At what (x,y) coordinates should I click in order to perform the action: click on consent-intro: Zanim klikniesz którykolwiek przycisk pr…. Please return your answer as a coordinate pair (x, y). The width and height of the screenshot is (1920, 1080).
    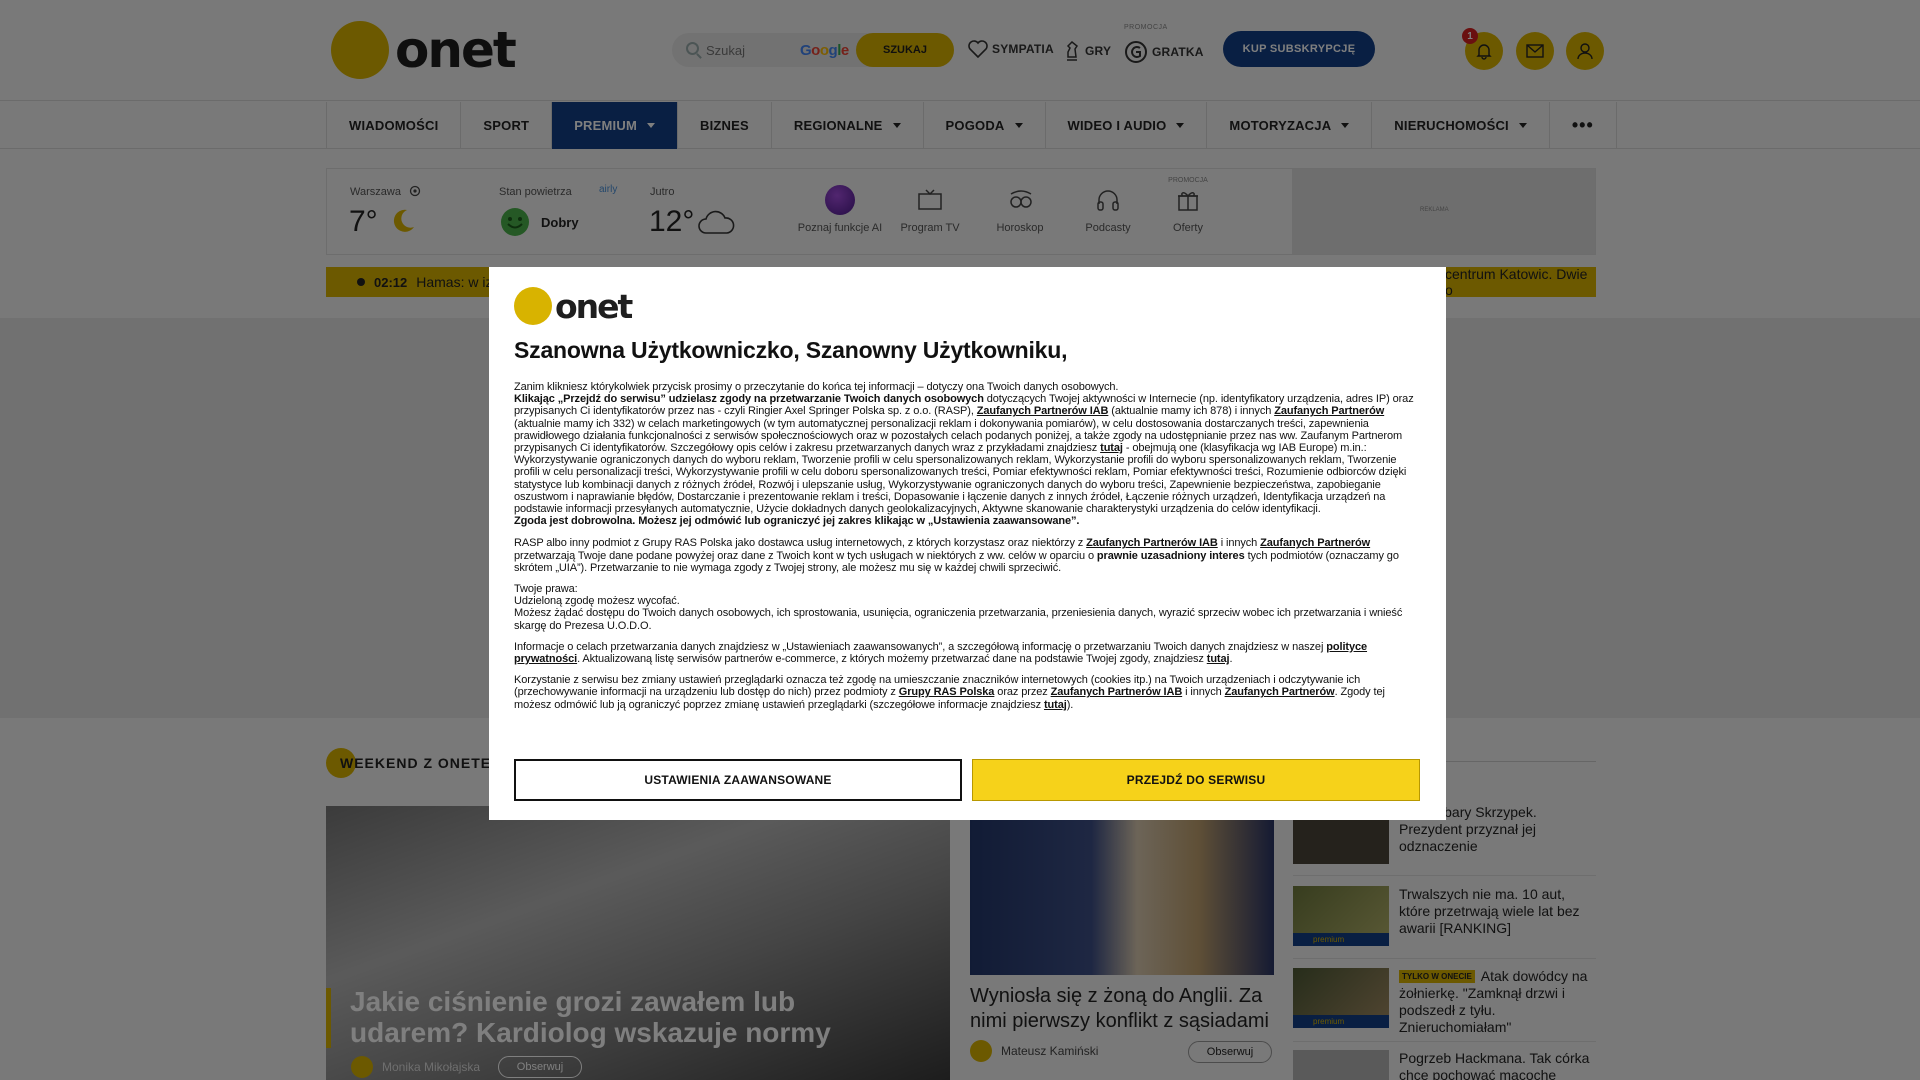
    Looking at the image, I should click on (816, 387).